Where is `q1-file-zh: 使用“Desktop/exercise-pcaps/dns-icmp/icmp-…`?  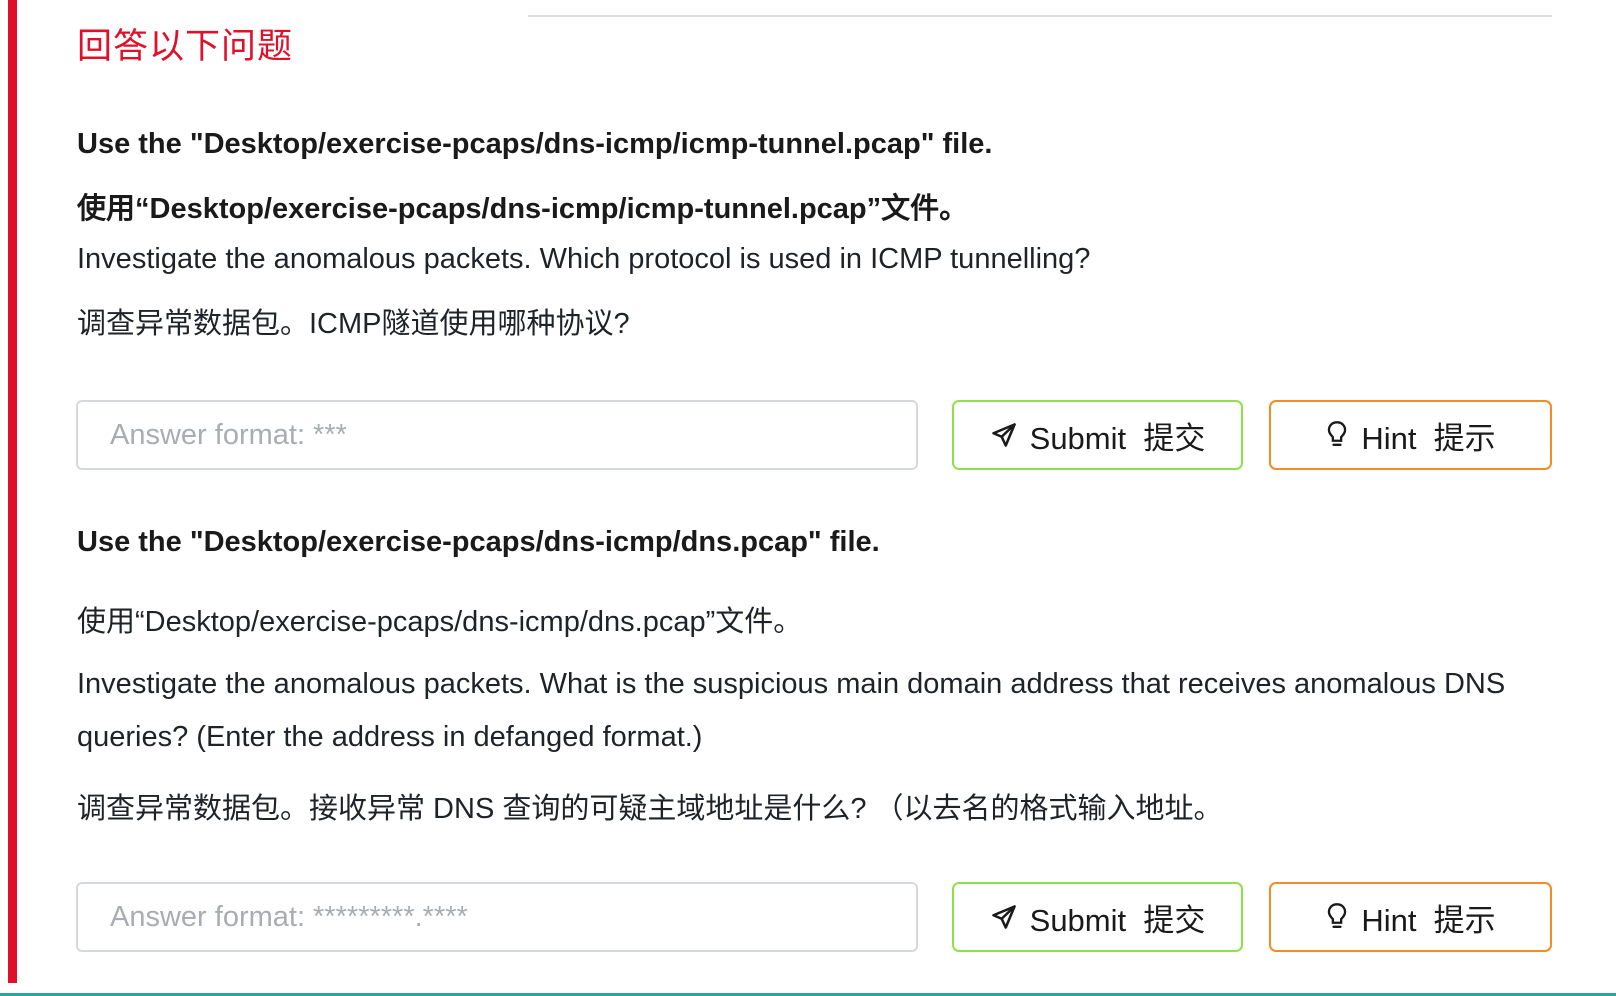 q1-file-zh: 使用“Desktop/exercise-pcaps/dns-icmp/icmp-… is located at coordinates (523, 209).